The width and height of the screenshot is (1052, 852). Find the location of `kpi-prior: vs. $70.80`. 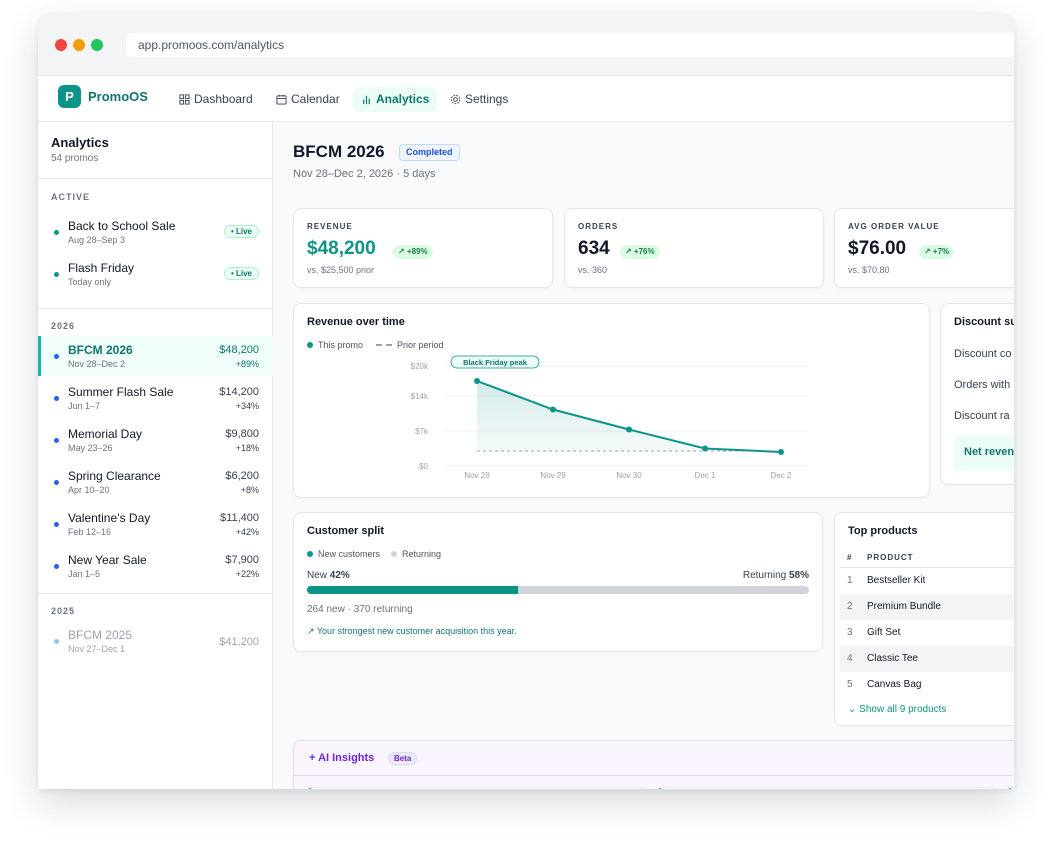

kpi-prior: vs. $70.80 is located at coordinates (869, 270).